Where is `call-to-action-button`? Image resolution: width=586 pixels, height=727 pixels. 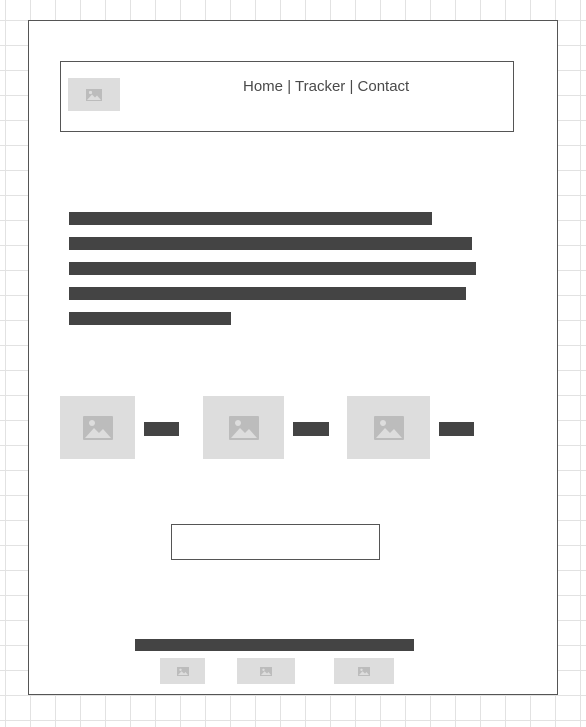
call-to-action-button is located at coordinates (275, 542).